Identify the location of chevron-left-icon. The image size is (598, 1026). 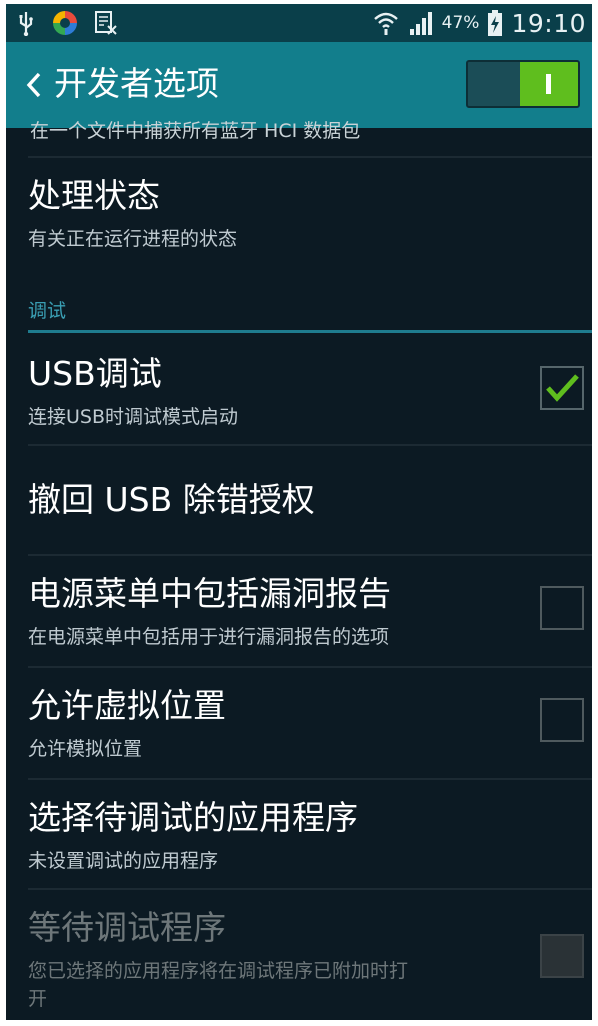
(33, 85).